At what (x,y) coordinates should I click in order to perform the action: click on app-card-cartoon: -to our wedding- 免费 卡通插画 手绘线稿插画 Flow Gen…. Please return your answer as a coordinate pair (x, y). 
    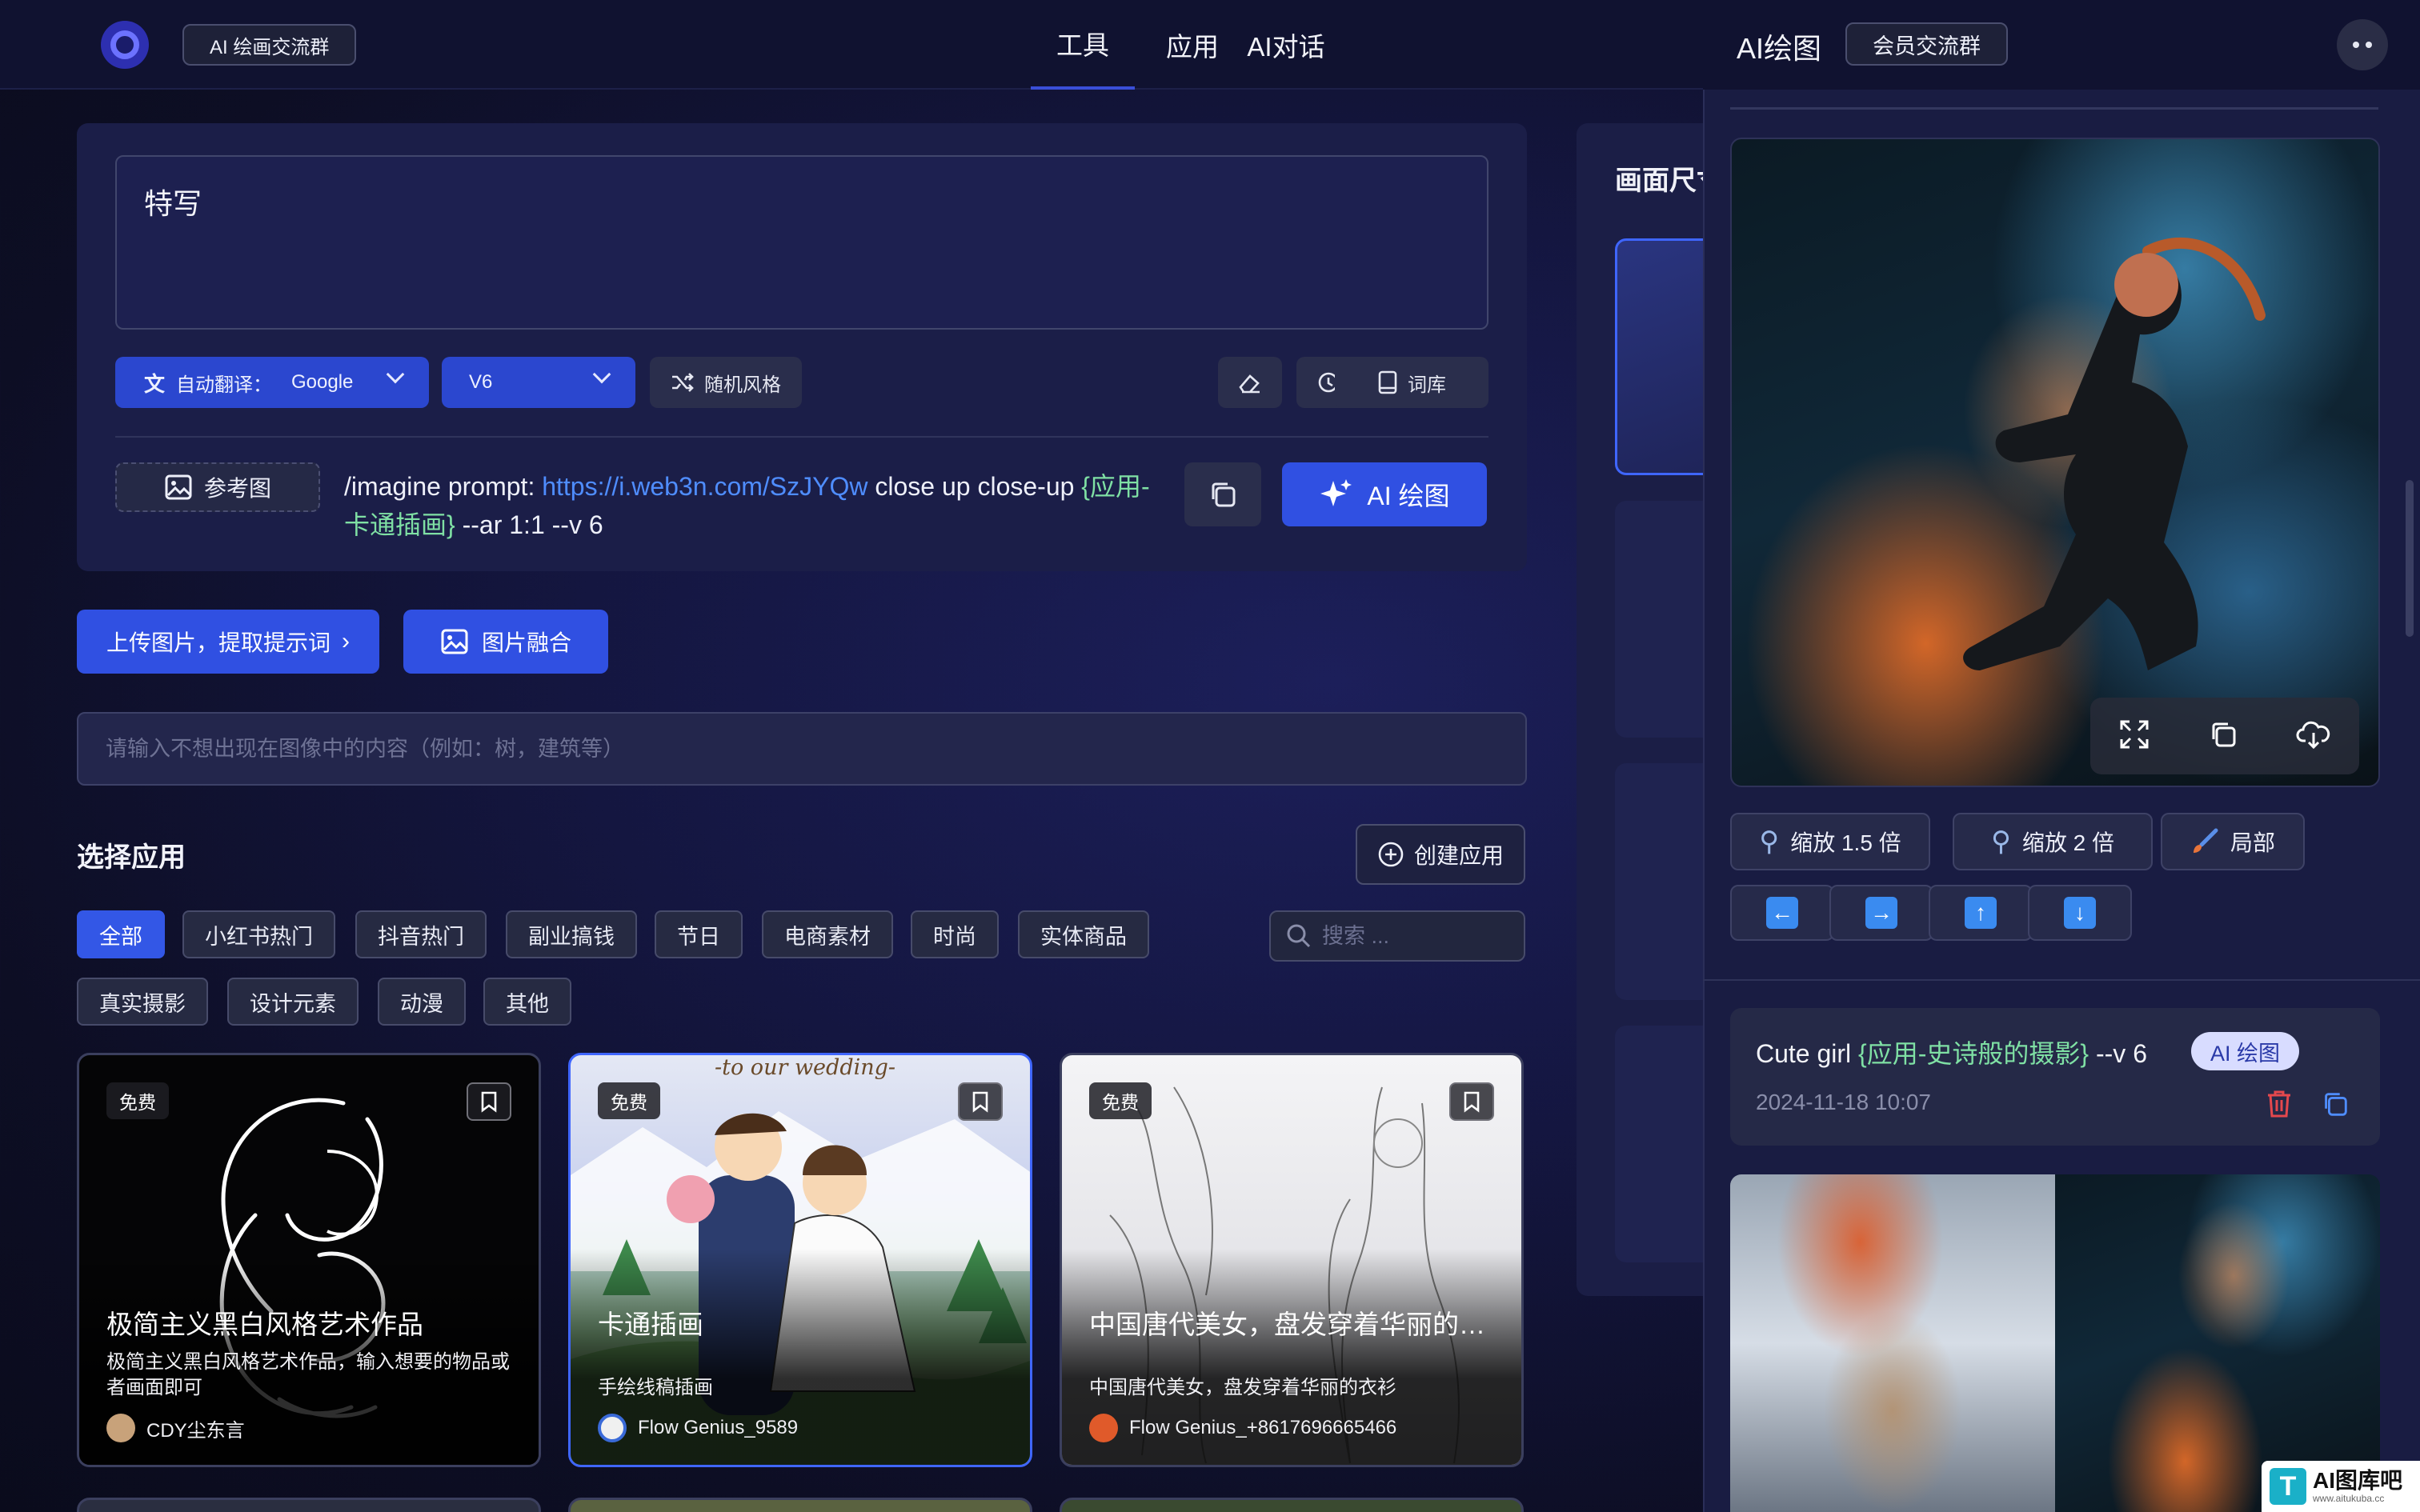
    Looking at the image, I should click on (800, 1260).